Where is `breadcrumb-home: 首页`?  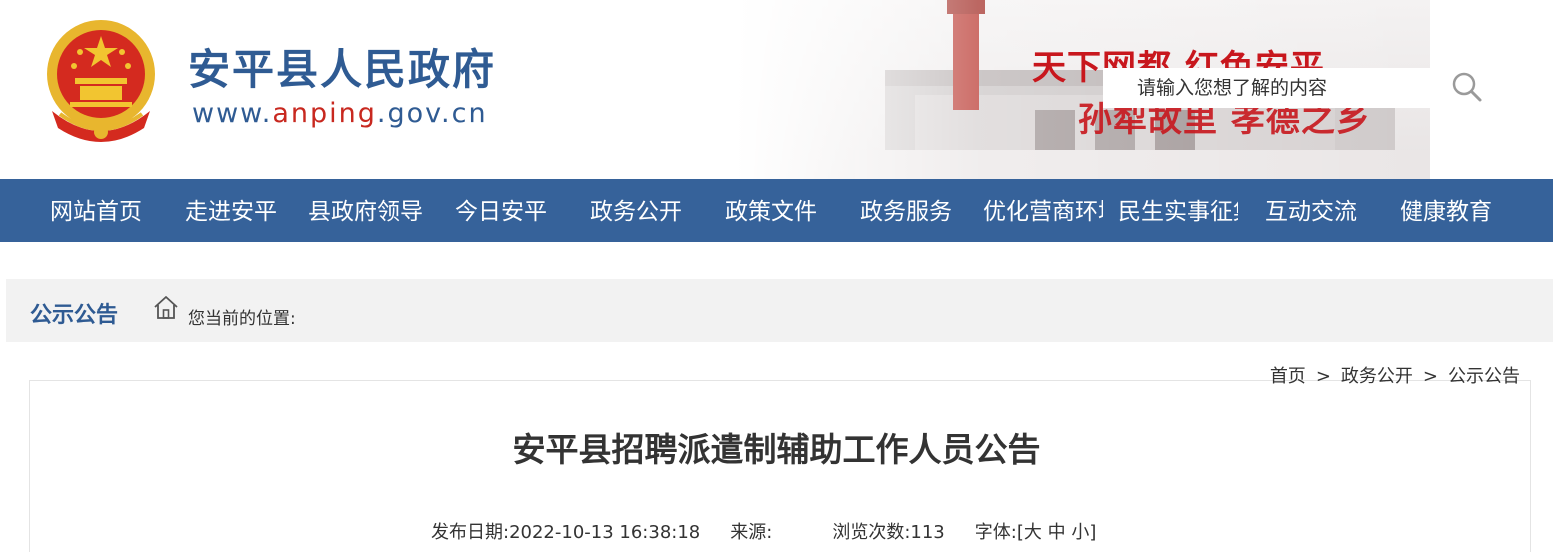 breadcrumb-home: 首页 is located at coordinates (1288, 376).